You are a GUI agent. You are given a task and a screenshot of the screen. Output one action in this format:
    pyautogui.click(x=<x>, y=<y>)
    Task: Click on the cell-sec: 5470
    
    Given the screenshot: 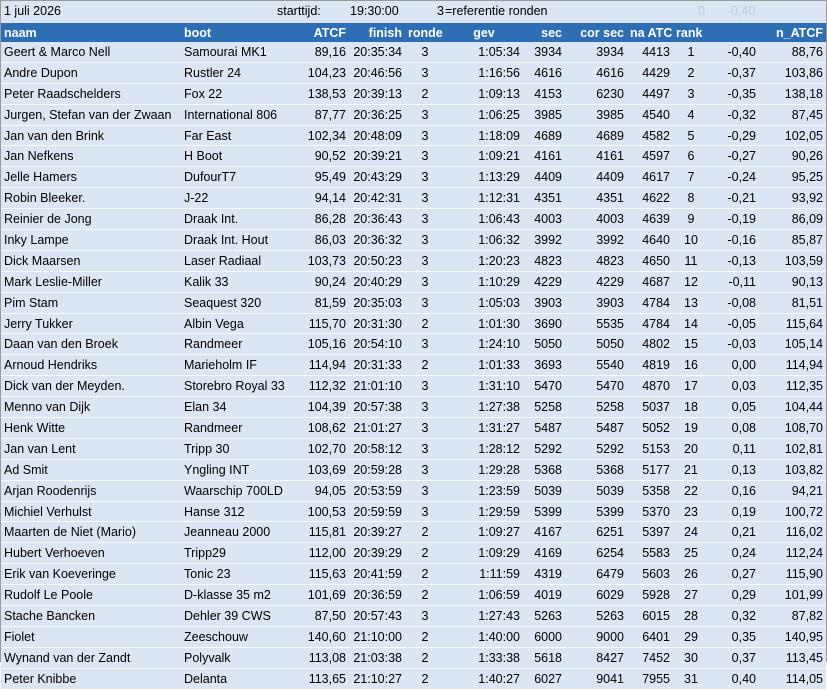 What is the action you would take?
    pyautogui.click(x=544, y=386)
    